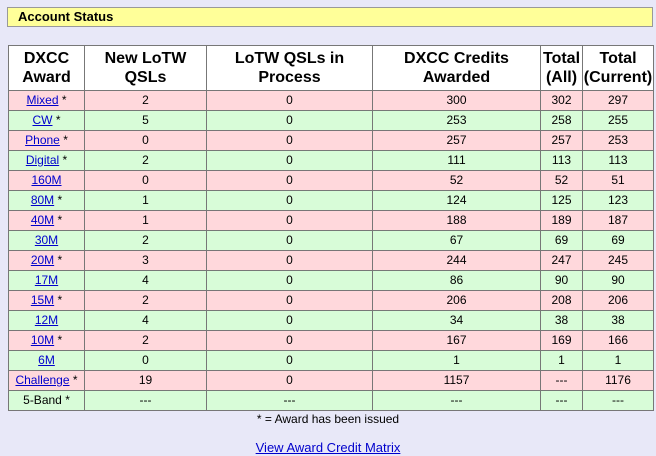 This screenshot has height=456, width=656. What do you see at coordinates (145, 220) in the screenshot?
I see `new-lotw-cell: 1` at bounding box center [145, 220].